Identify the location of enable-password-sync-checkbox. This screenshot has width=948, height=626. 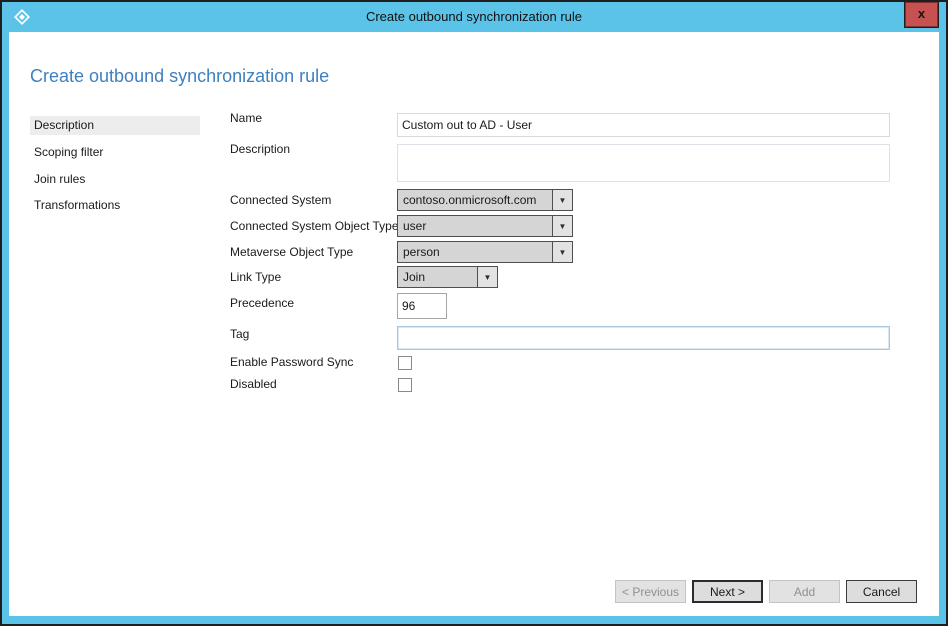
(405, 363).